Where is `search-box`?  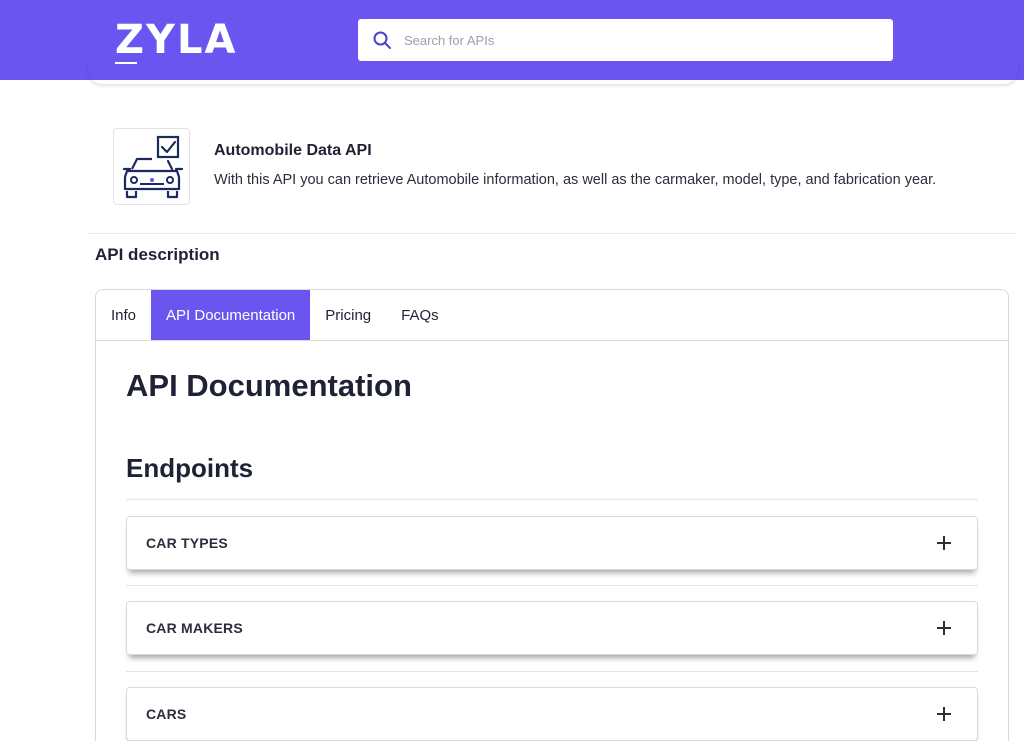 search-box is located at coordinates (625, 40).